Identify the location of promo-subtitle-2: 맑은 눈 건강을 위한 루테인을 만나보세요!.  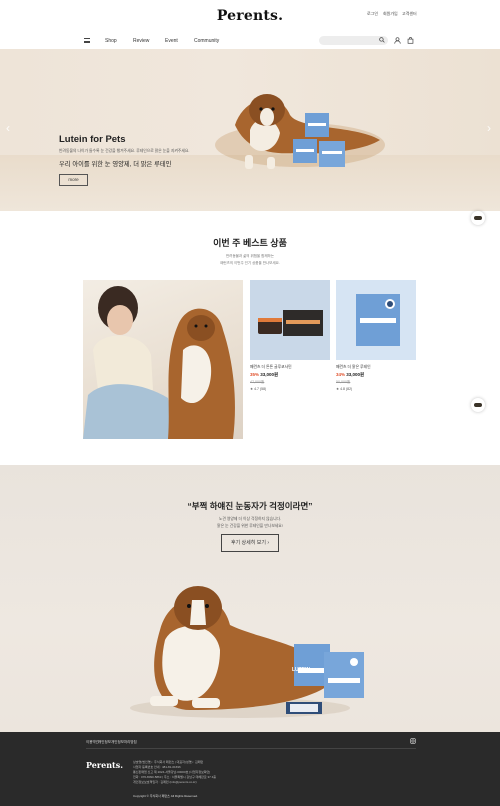
(250, 526).